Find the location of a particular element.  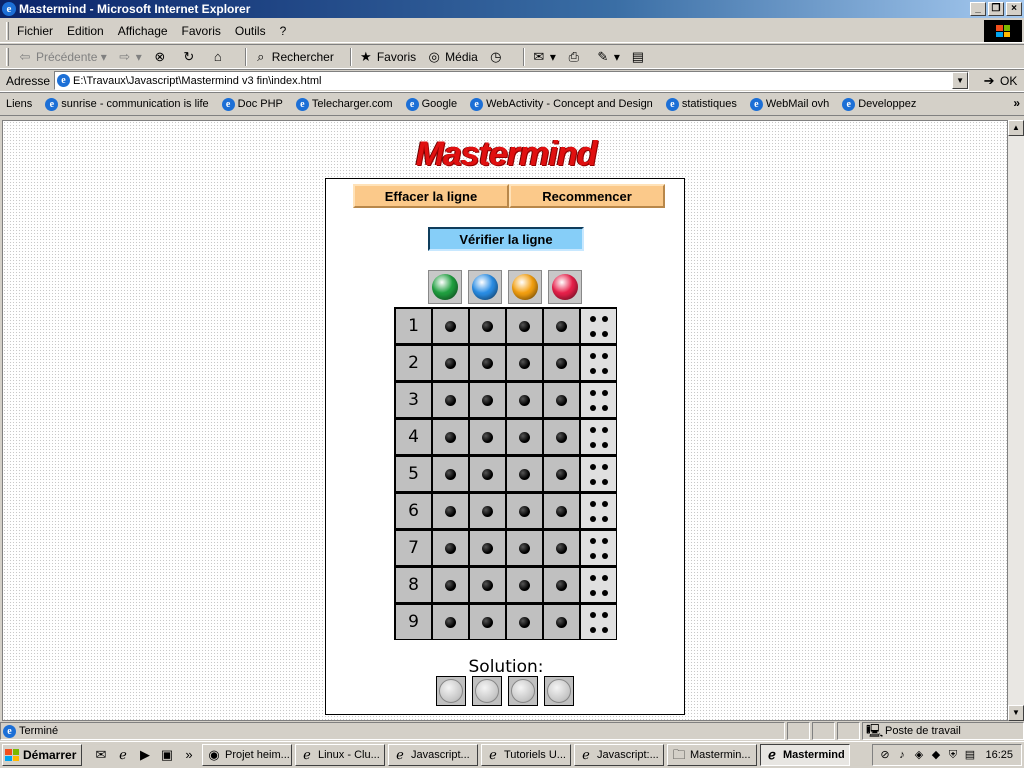

tray-volume-icon: ♪ is located at coordinates (902, 755).